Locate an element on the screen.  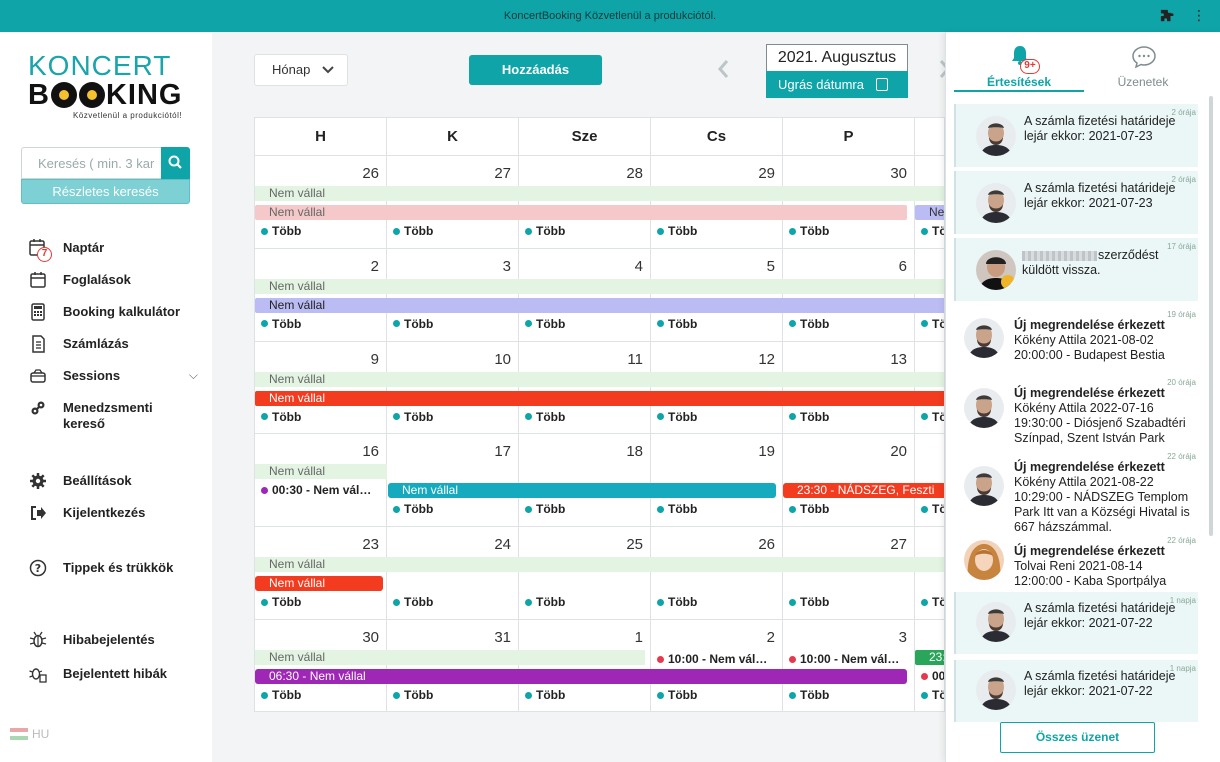
nav-kalkulator: Booking kalkulátor is located at coordinates (113, 312).